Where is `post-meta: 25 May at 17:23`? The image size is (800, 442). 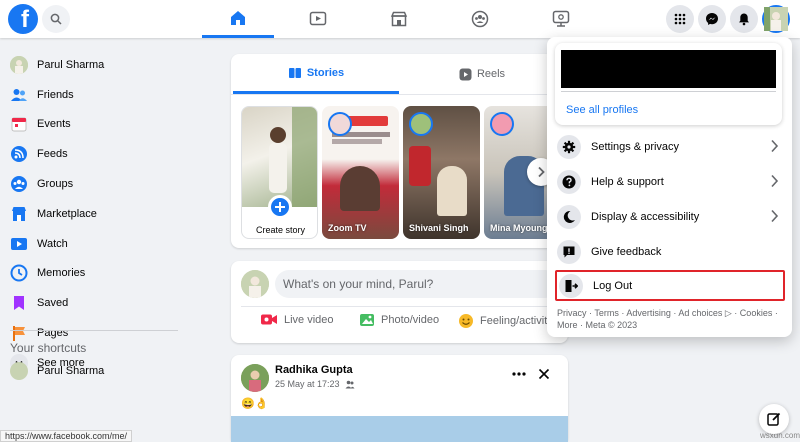
post-meta: 25 May at 17:23 is located at coordinates (315, 384).